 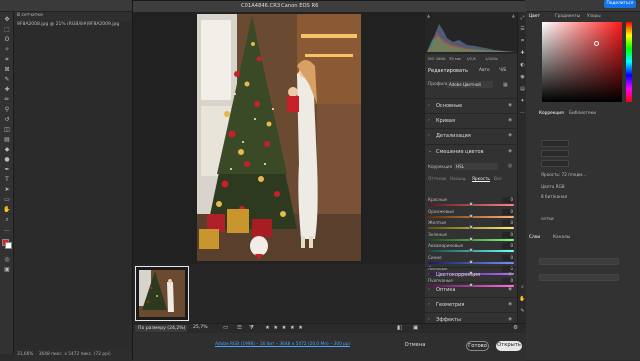 I want to click on highlight-clipping-icon: ▲, so click(x=513, y=15).